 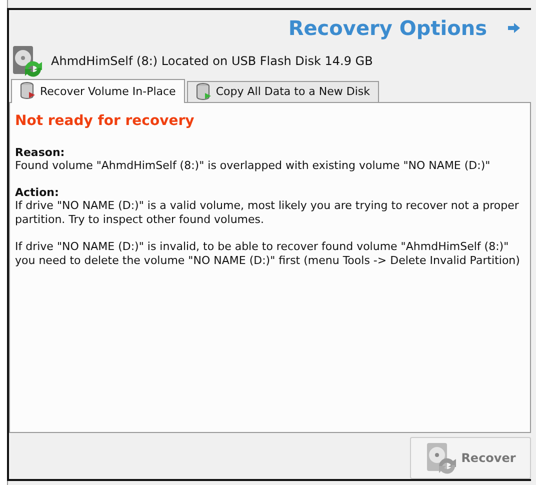 What do you see at coordinates (98, 90) in the screenshot?
I see `tab: Recover Volume In-Place` at bounding box center [98, 90].